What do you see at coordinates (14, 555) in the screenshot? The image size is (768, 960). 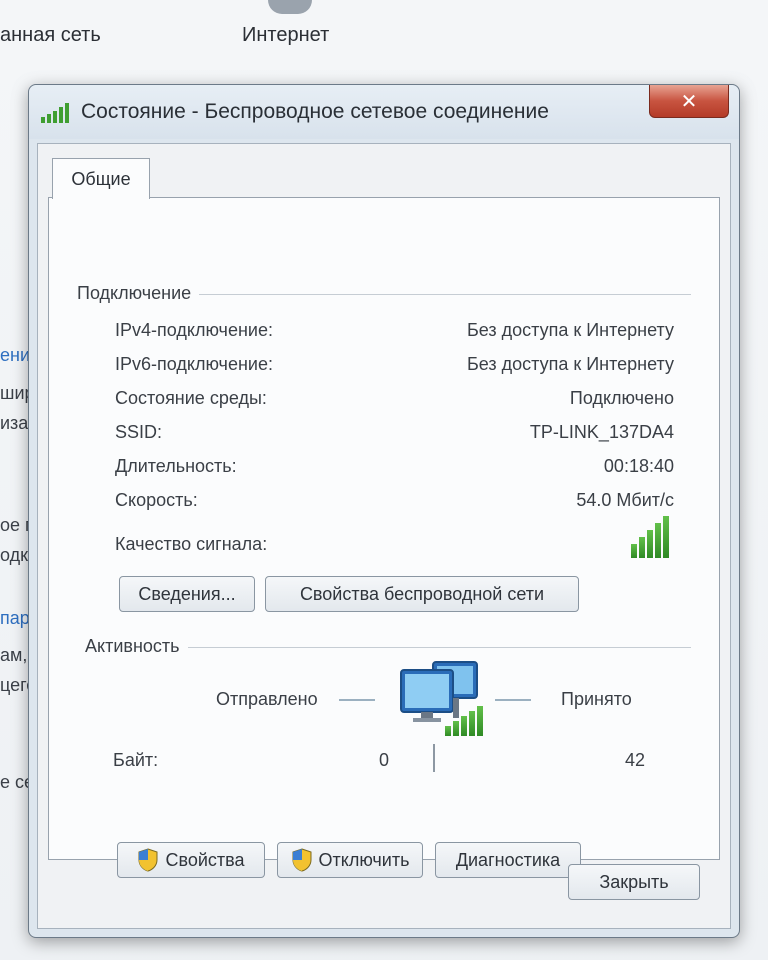 I see `bg-left-fragment: одк` at bounding box center [14, 555].